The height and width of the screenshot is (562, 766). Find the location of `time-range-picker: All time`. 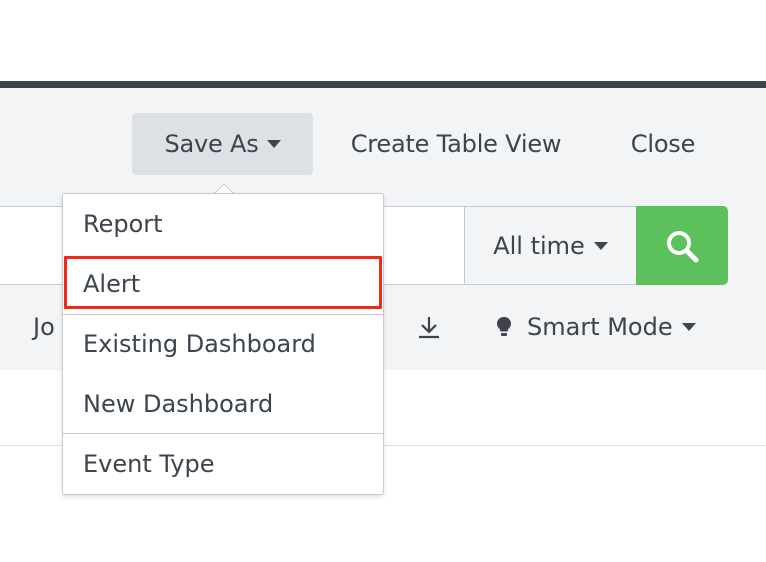

time-range-picker: All time is located at coordinates (551, 245).